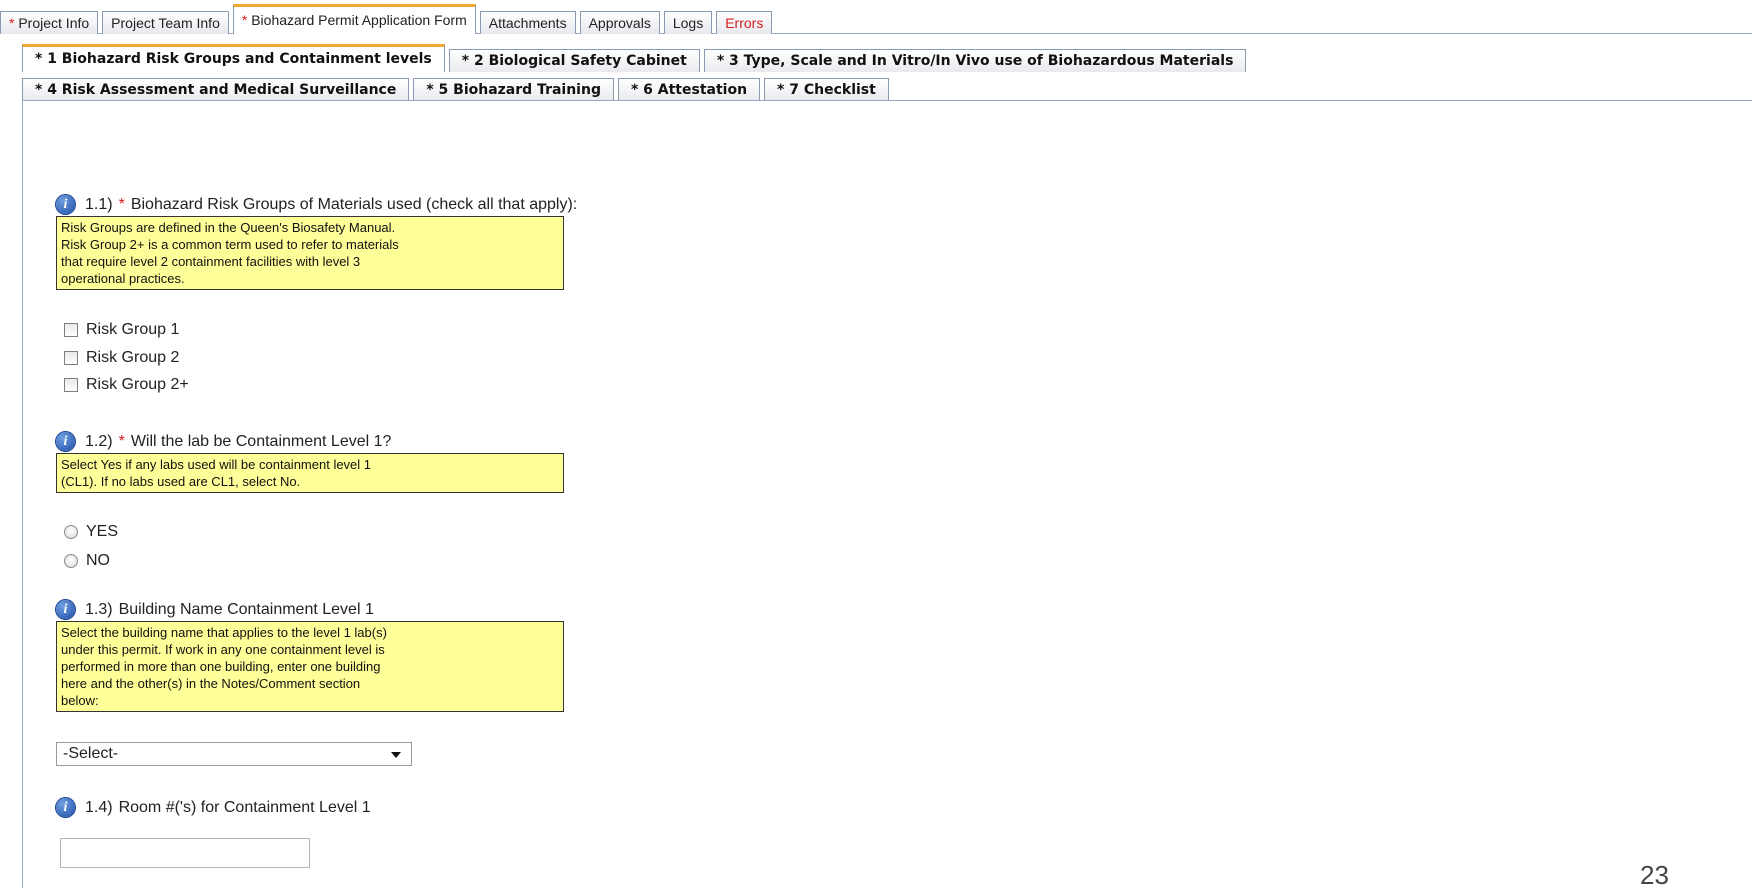  I want to click on radio-label: NO, so click(98, 560).